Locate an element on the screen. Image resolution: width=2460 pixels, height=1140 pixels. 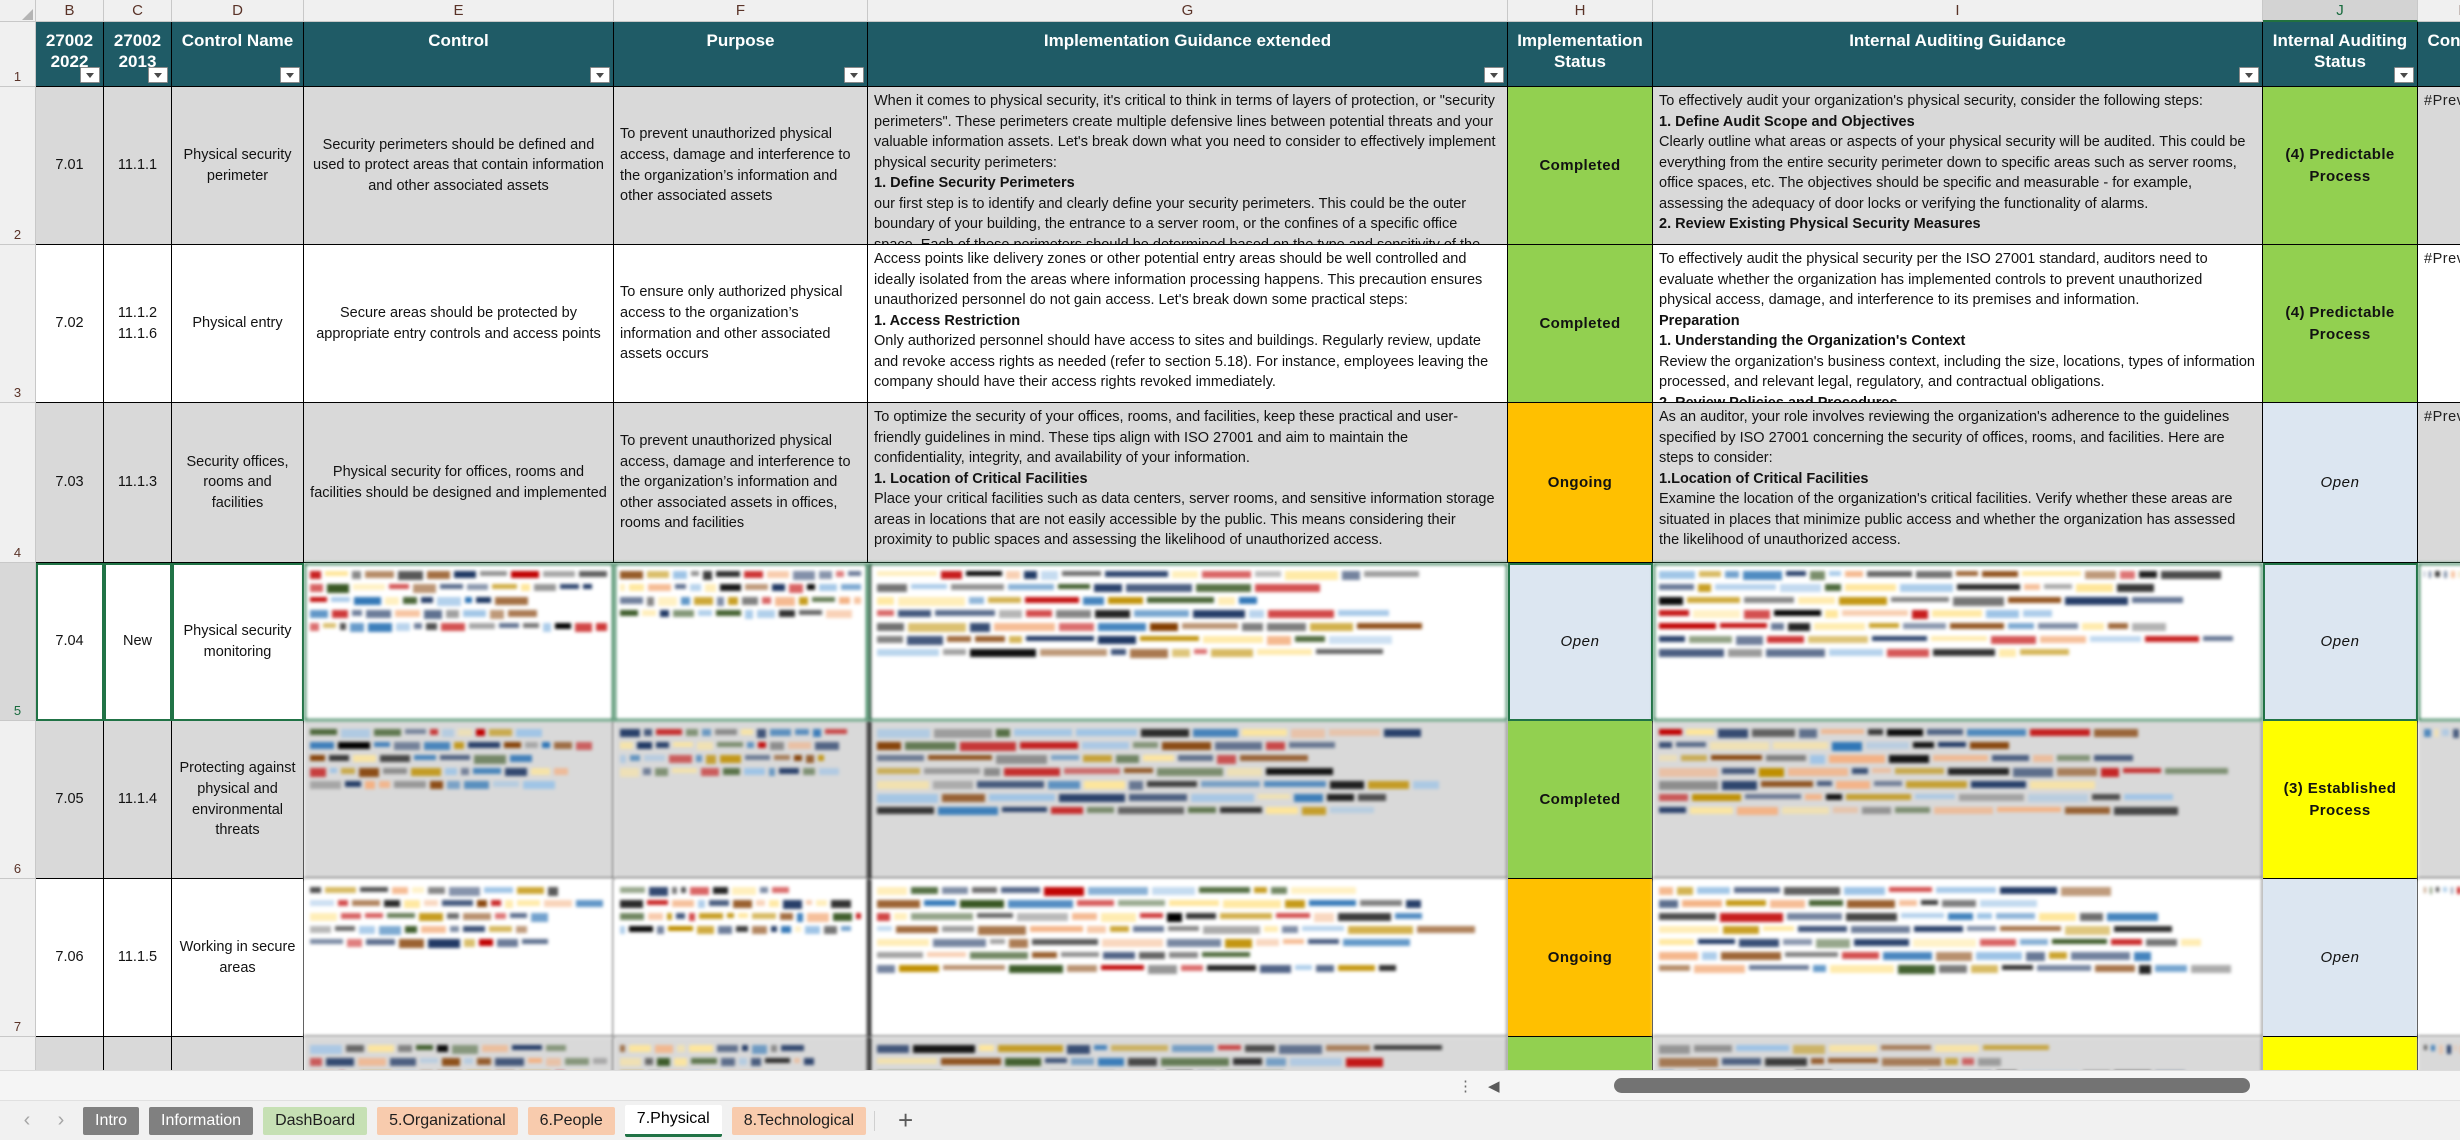
cell-h-4: Ongoing is located at coordinates (1580, 483).